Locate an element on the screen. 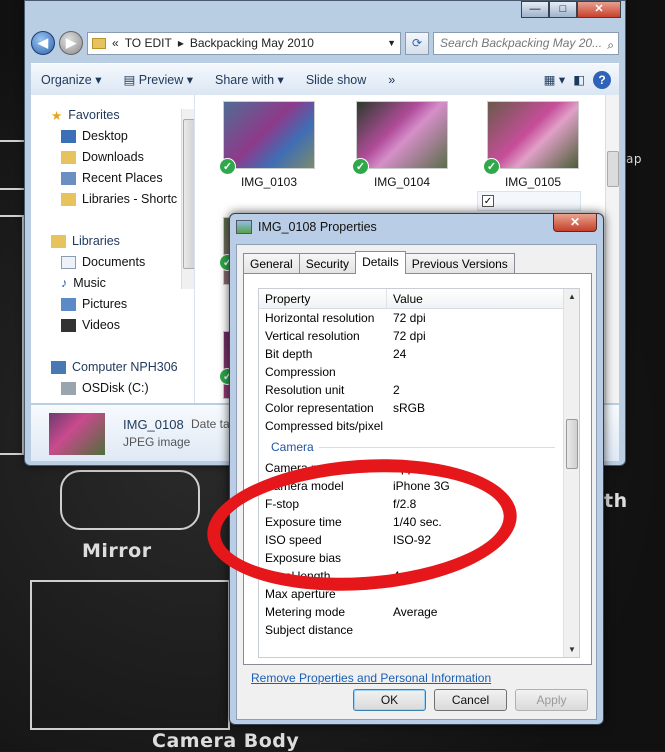 The width and height of the screenshot is (665, 752). nav-videos: Videos is located at coordinates (90, 325).